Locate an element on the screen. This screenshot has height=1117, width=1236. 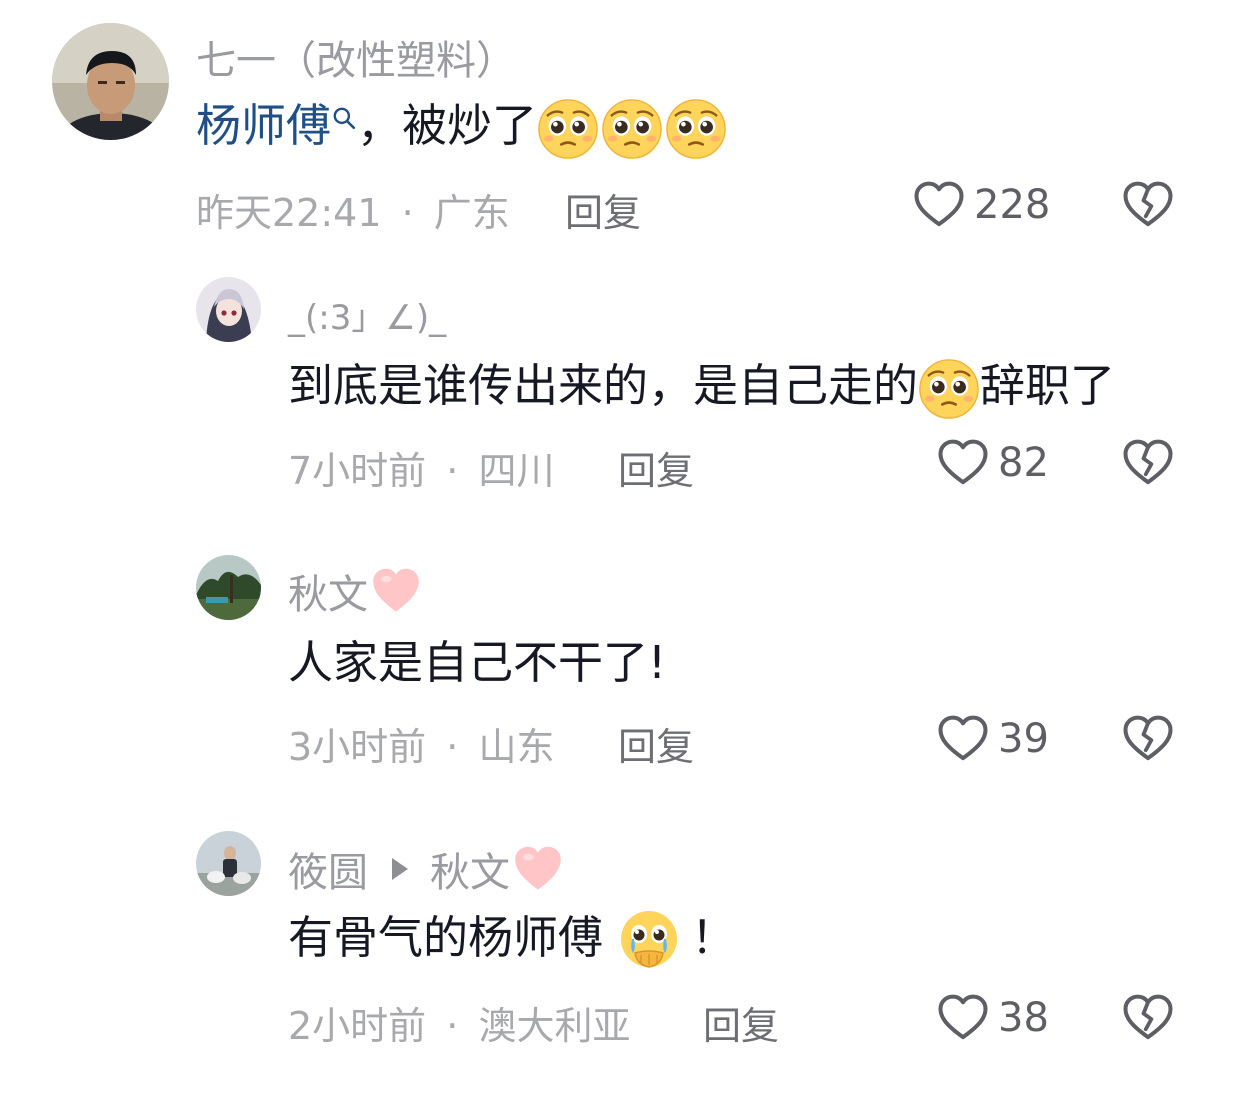
like-count: 82 is located at coordinates (1023, 463).